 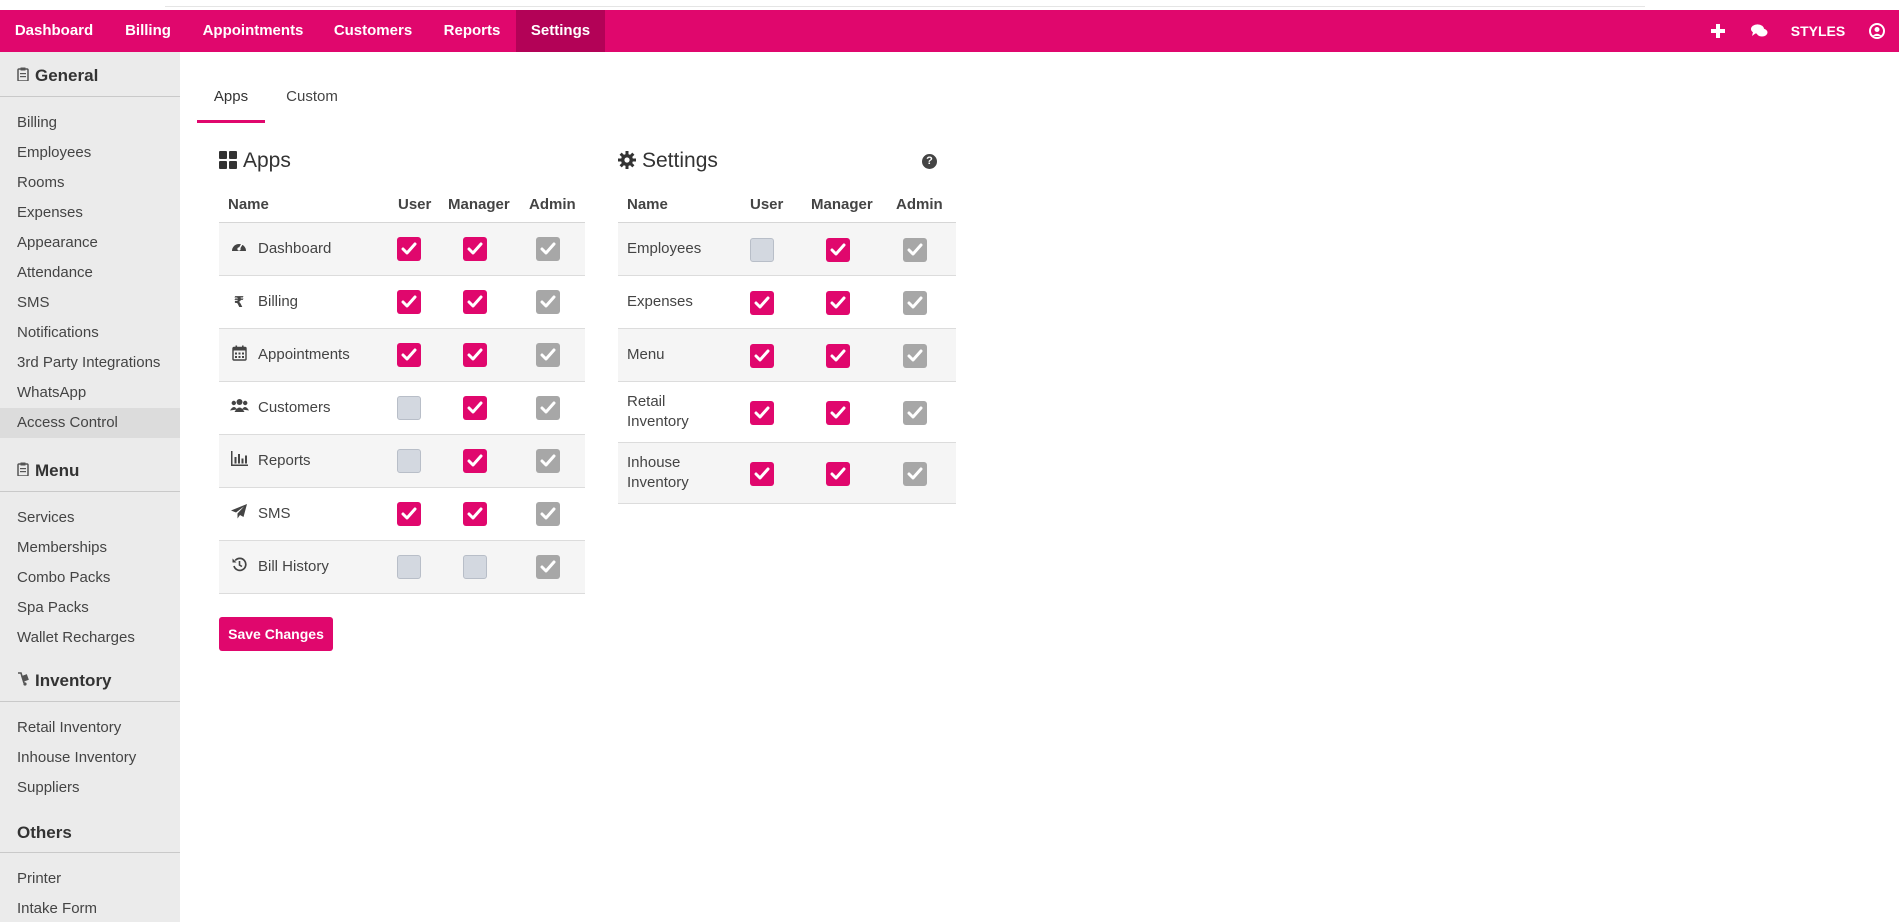 What do you see at coordinates (627, 163) in the screenshot?
I see `gear-icon` at bounding box center [627, 163].